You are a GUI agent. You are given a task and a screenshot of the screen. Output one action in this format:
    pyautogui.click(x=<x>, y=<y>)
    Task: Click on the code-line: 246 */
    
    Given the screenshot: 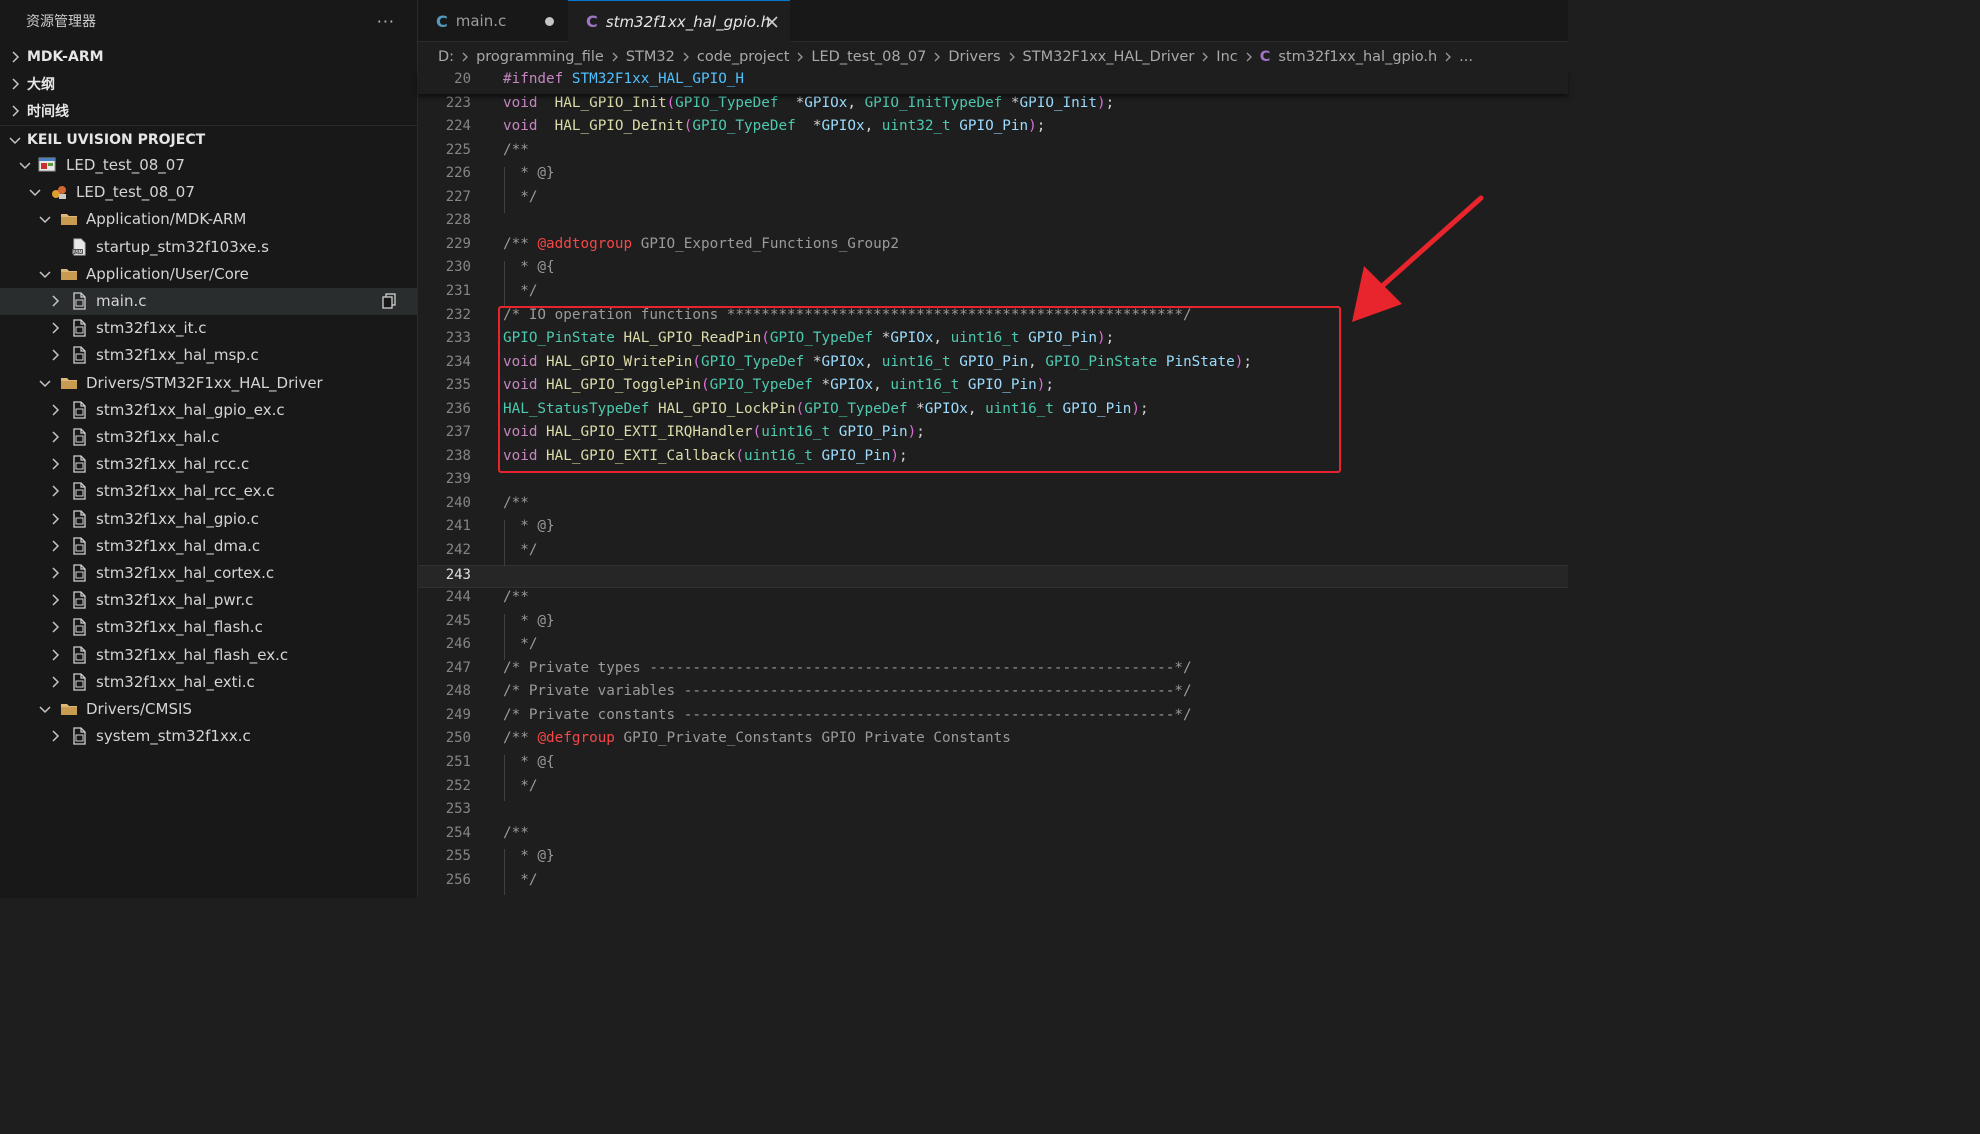 What is the action you would take?
    pyautogui.click(x=993, y=647)
    